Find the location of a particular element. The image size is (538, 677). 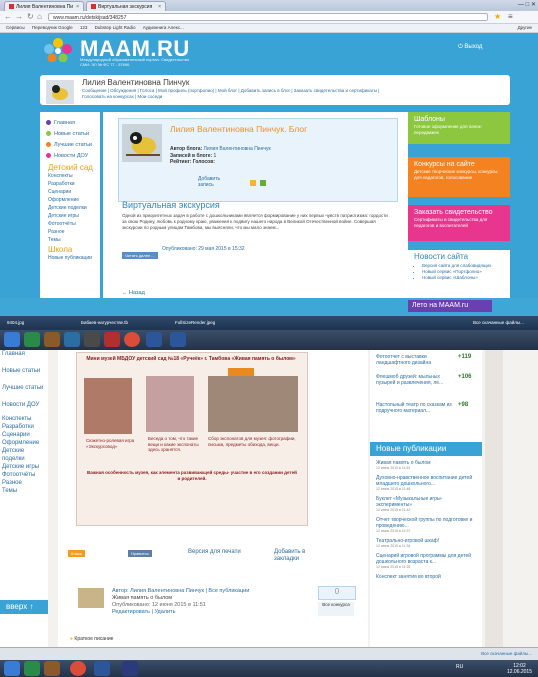

sidebar-item: Оформление is located at coordinates (25, 443).